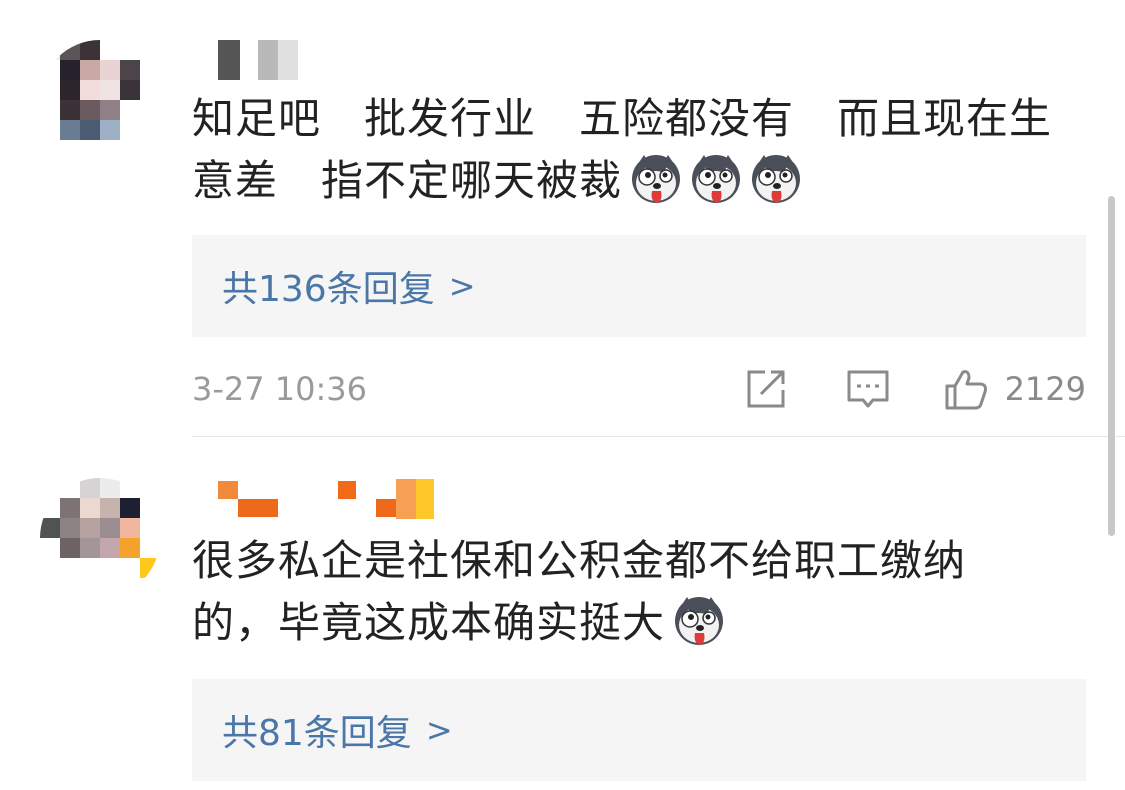 The image size is (1125, 790). What do you see at coordinates (639, 389) in the screenshot?
I see `comment-meta: 3-27 10:36 2129` at bounding box center [639, 389].